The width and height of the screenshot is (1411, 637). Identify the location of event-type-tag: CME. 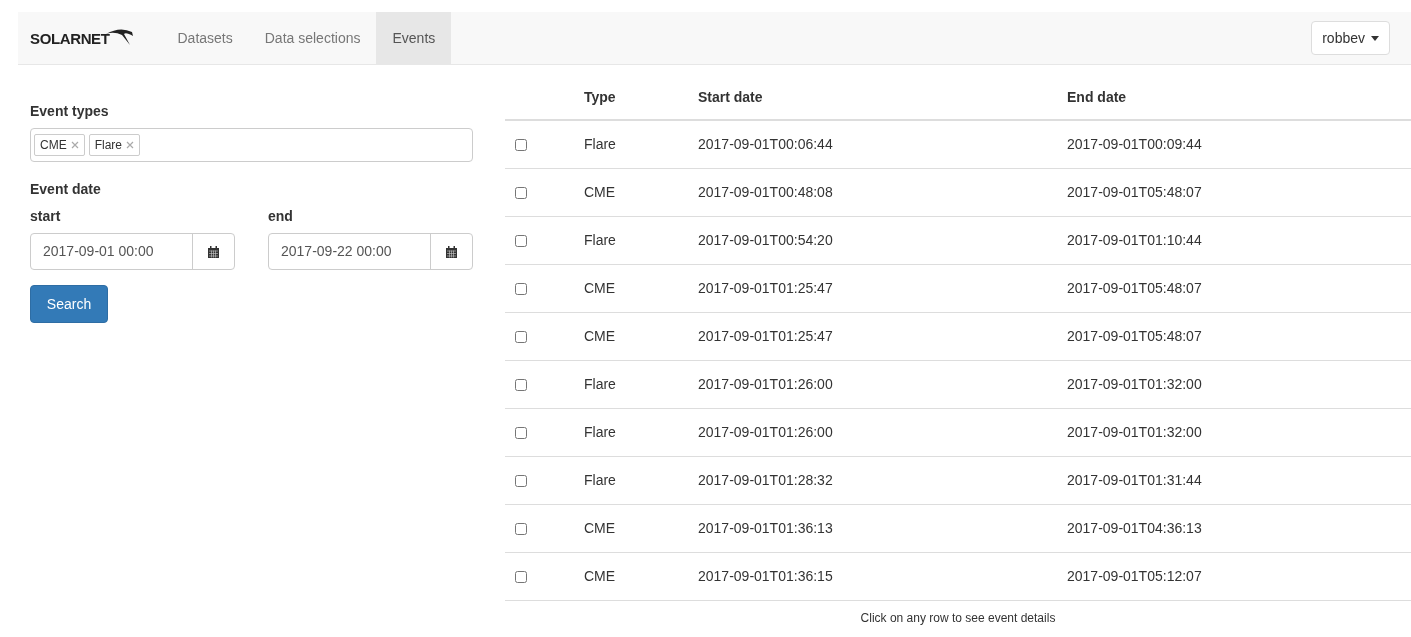
(59, 145).